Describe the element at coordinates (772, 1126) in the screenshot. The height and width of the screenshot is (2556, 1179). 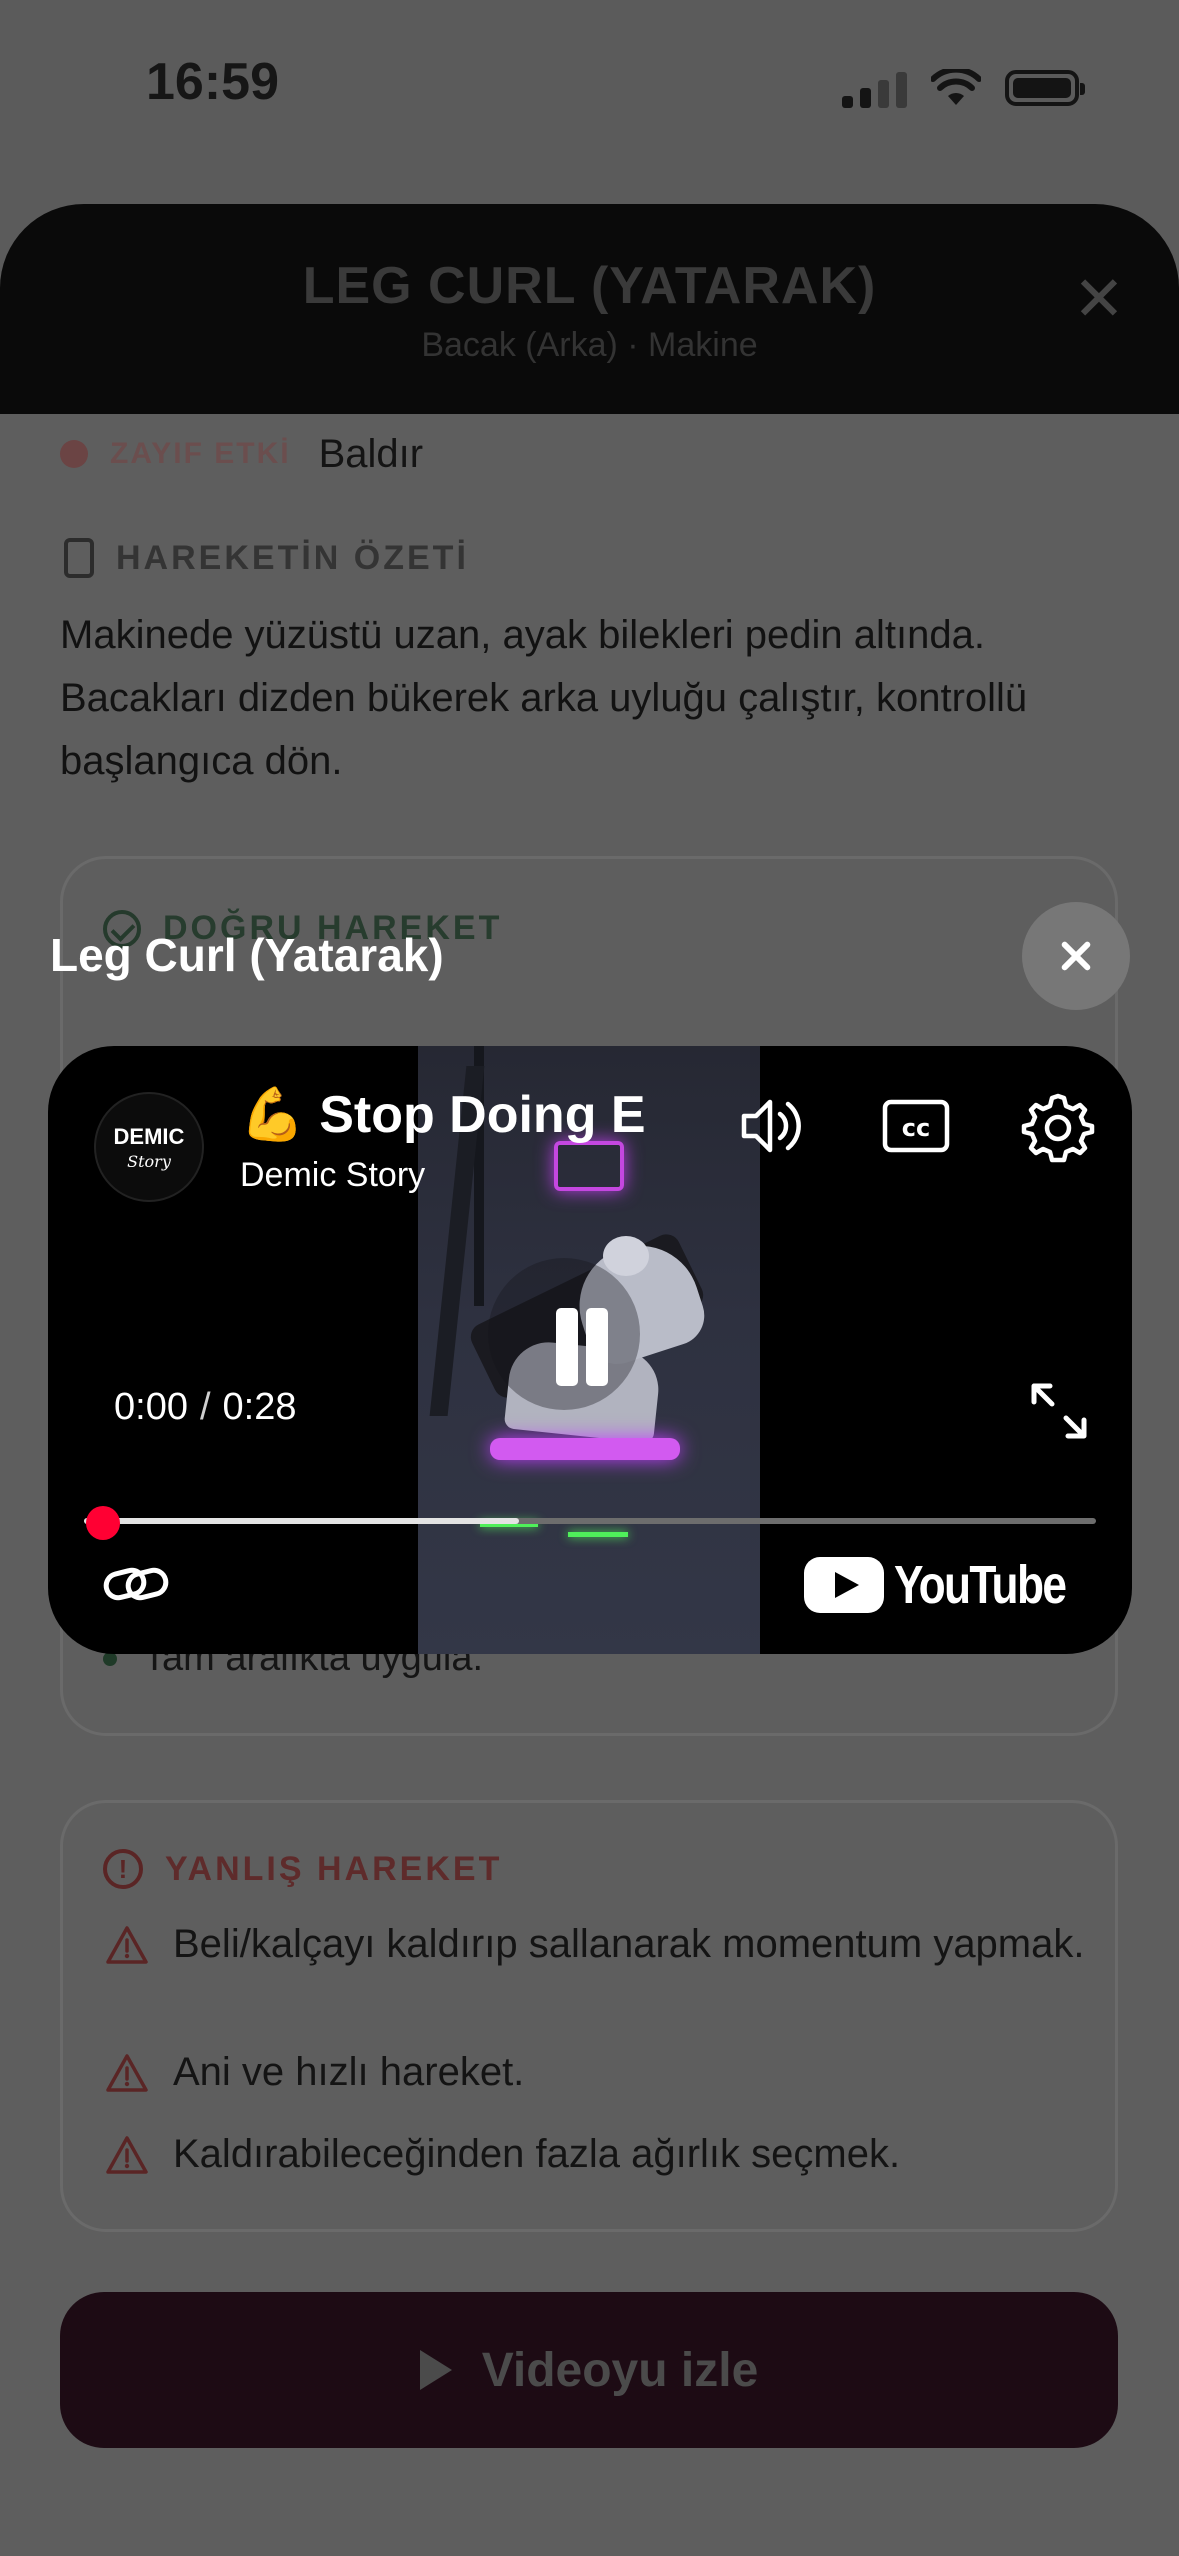
I see `volume-icon` at that location.